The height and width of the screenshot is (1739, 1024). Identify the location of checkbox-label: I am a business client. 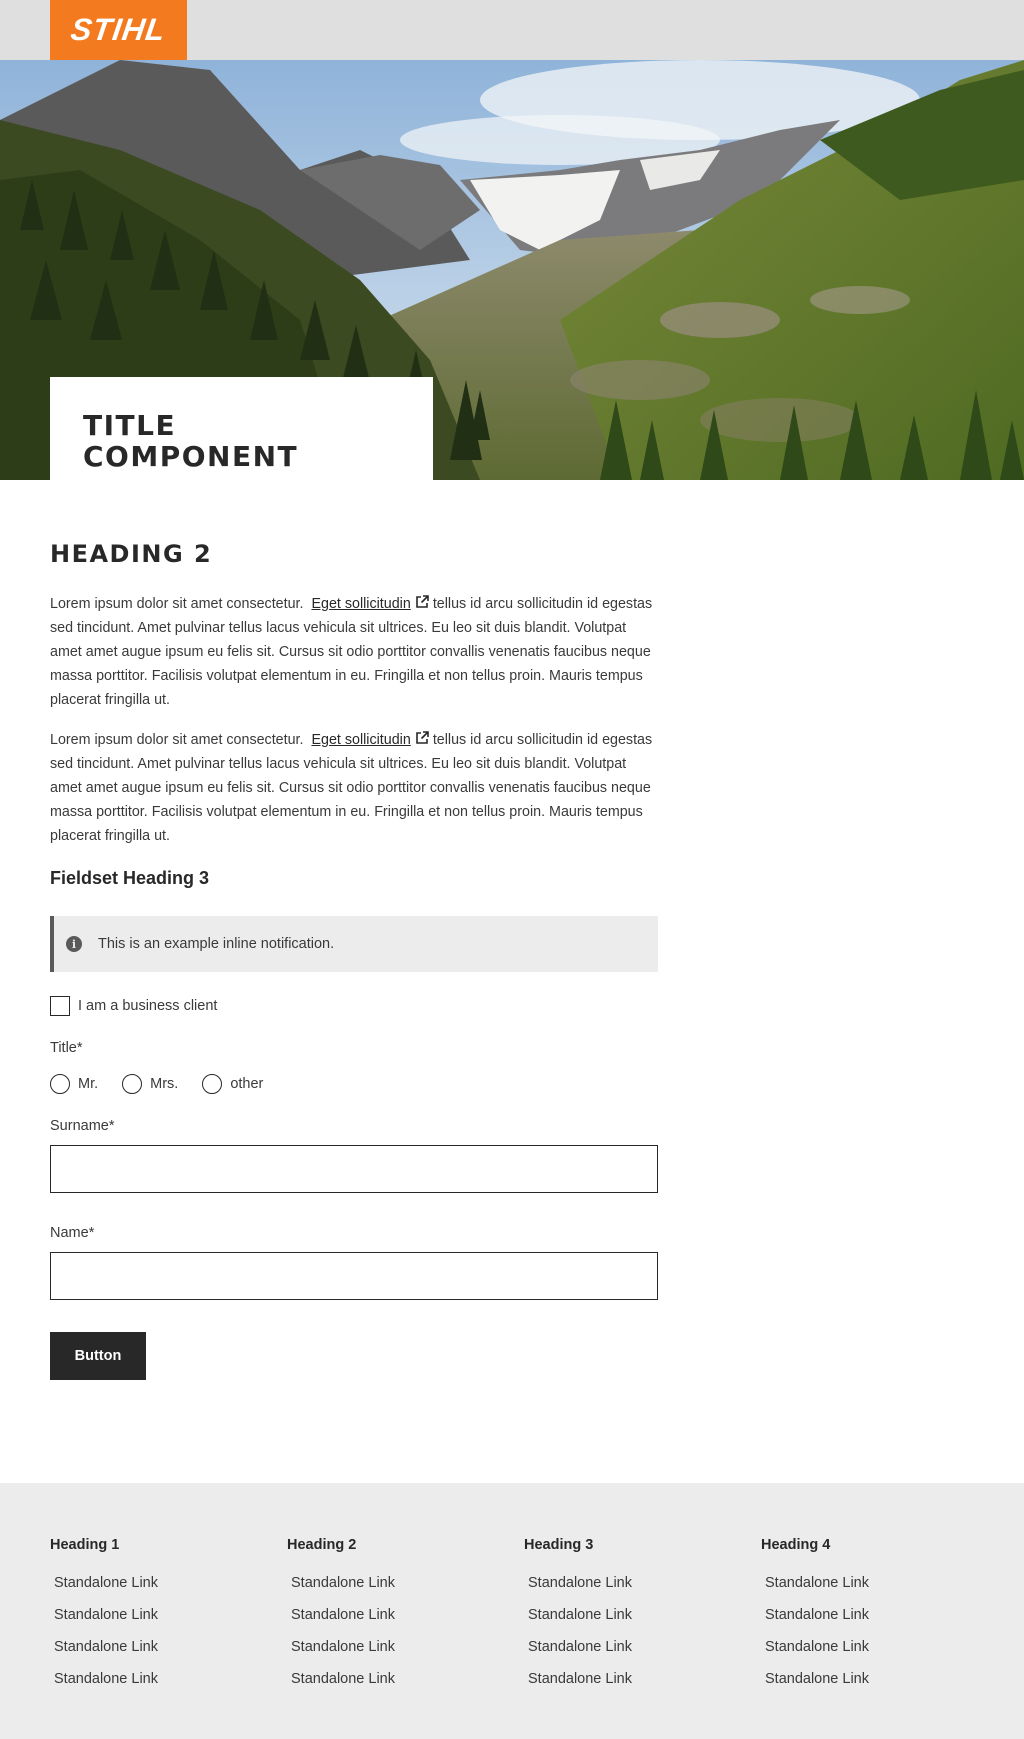
(148, 1006).